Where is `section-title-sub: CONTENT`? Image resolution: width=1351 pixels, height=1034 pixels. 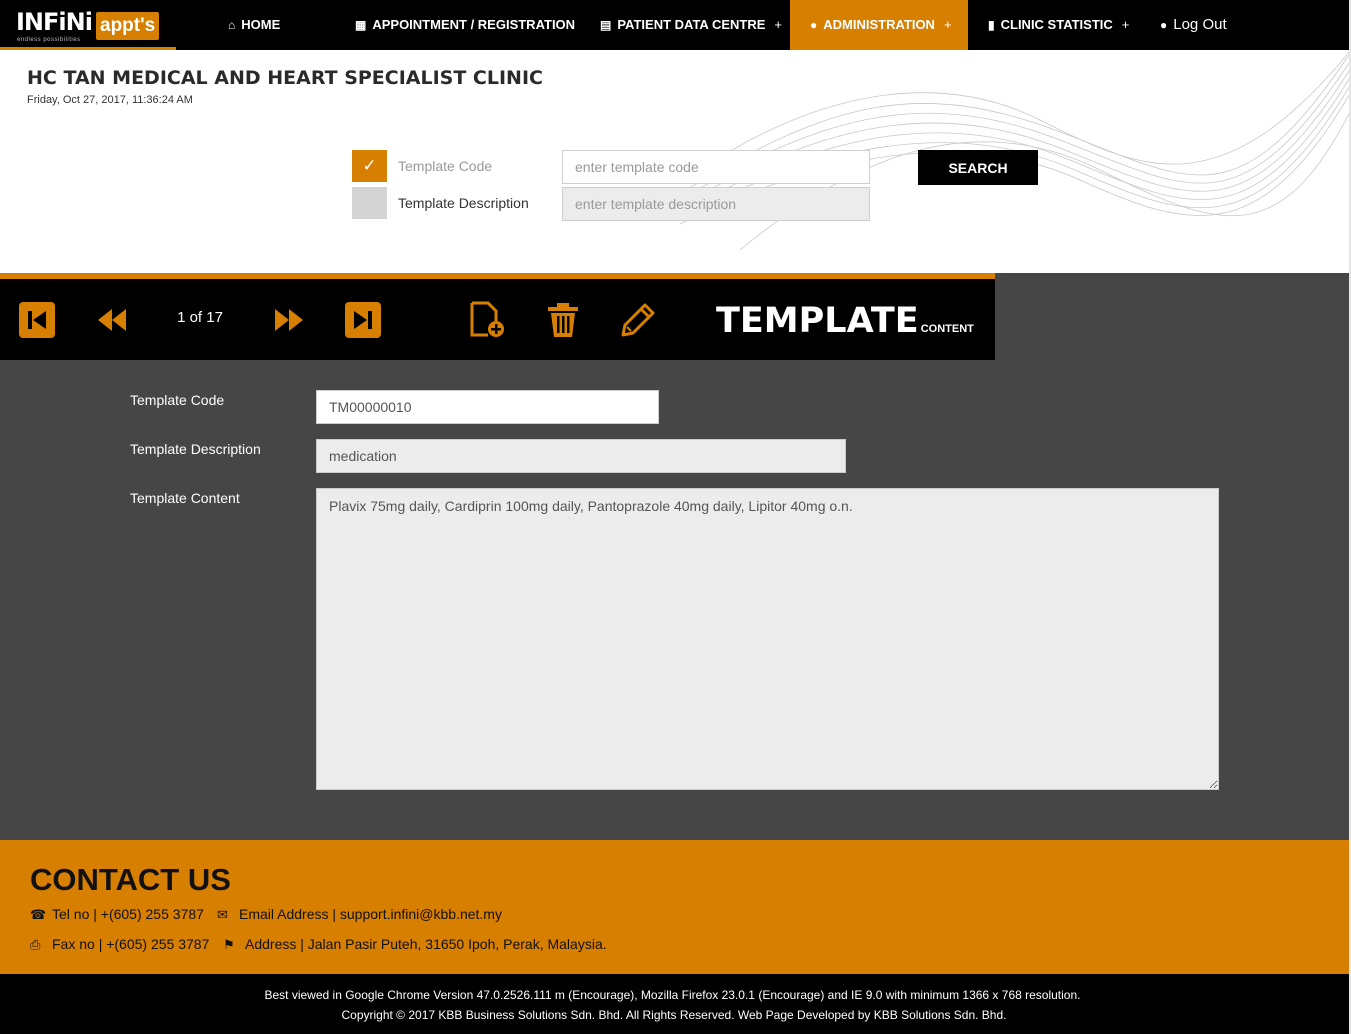
section-title-sub: CONTENT is located at coordinates (947, 329).